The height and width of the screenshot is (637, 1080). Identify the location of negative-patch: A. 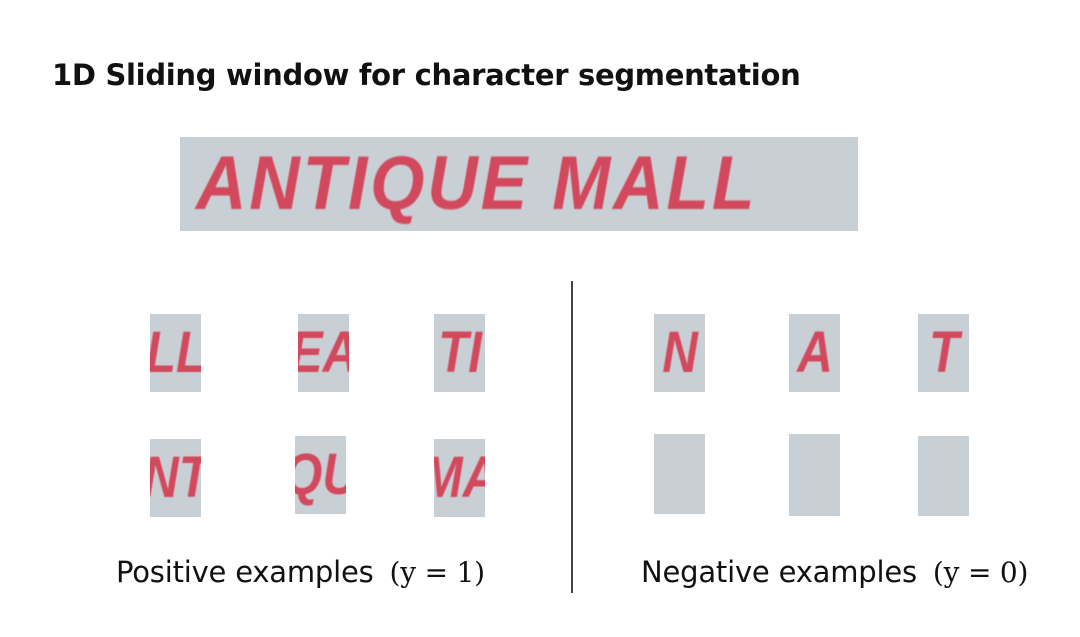
(814, 353).